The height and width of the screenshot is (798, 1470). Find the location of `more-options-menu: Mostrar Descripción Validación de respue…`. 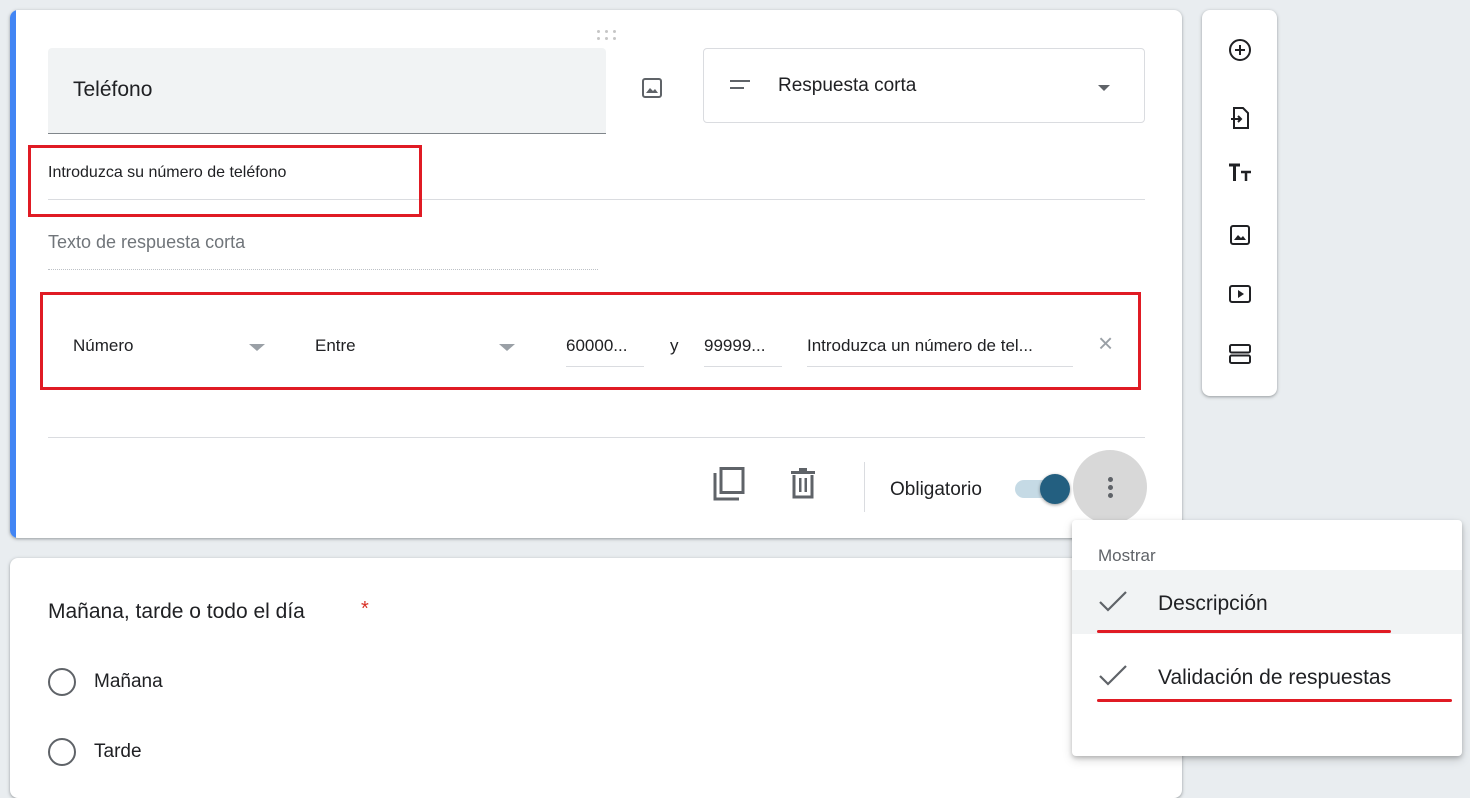

more-options-menu: Mostrar Descripción Validación de respue… is located at coordinates (1267, 638).